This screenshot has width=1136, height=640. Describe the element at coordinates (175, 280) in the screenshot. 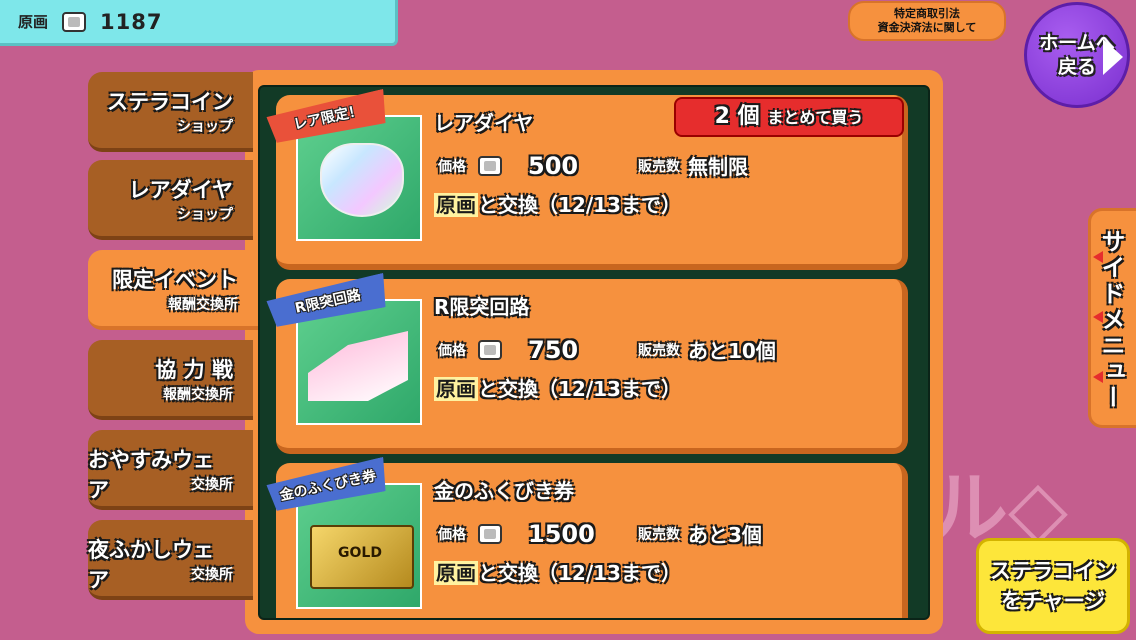

I see `tab-label: 限定イベント` at that location.